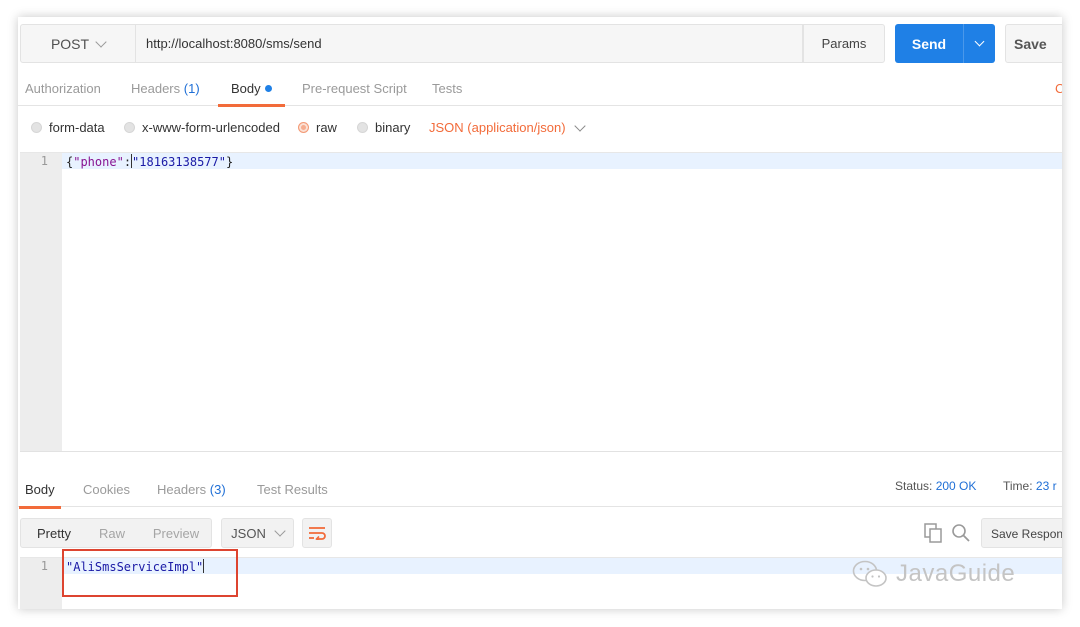 The width and height of the screenshot is (1080, 627). I want to click on url-input: http://localhost:8080/sms/send, so click(469, 43).